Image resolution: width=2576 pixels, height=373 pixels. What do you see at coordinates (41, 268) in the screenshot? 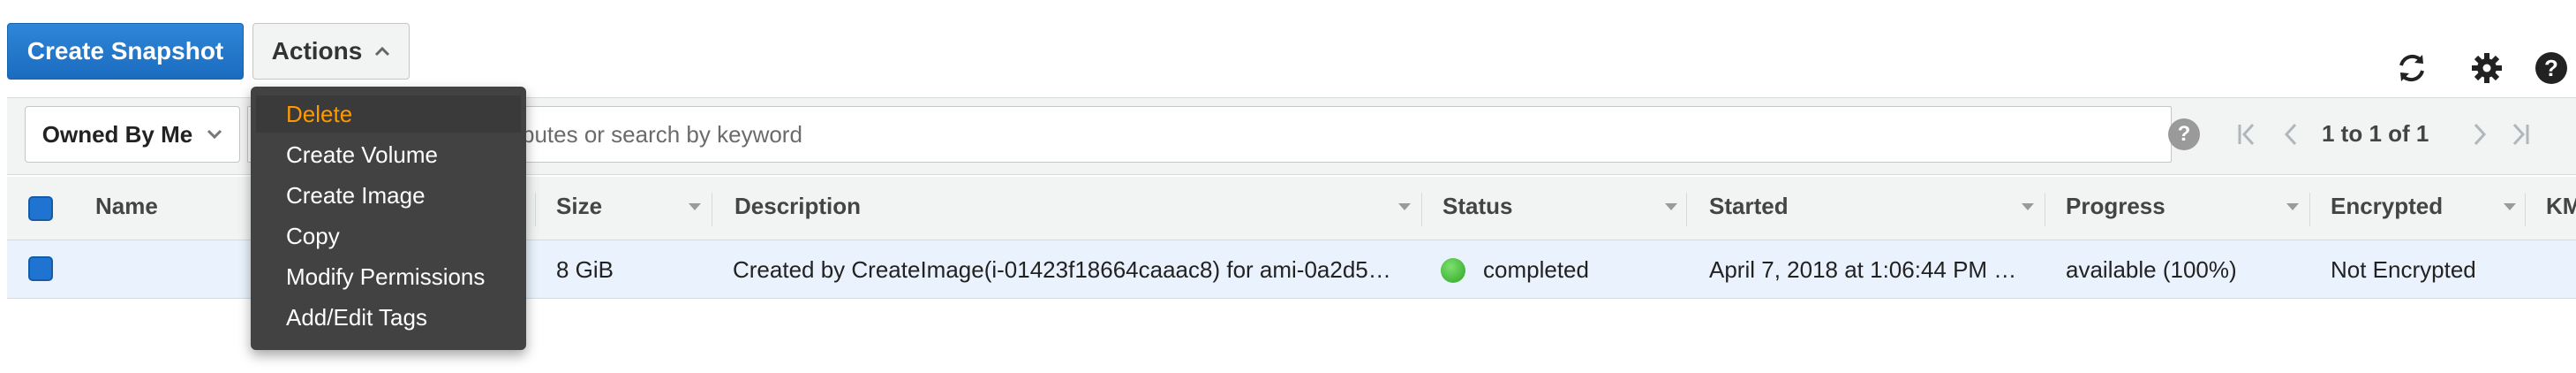
I see `row-checkbox` at bounding box center [41, 268].